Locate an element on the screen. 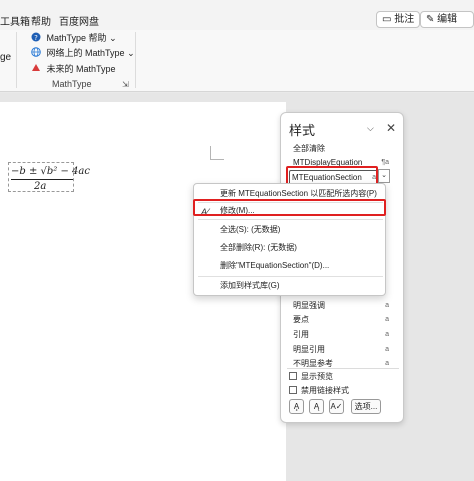  close-icon: ✕ is located at coordinates (391, 128).